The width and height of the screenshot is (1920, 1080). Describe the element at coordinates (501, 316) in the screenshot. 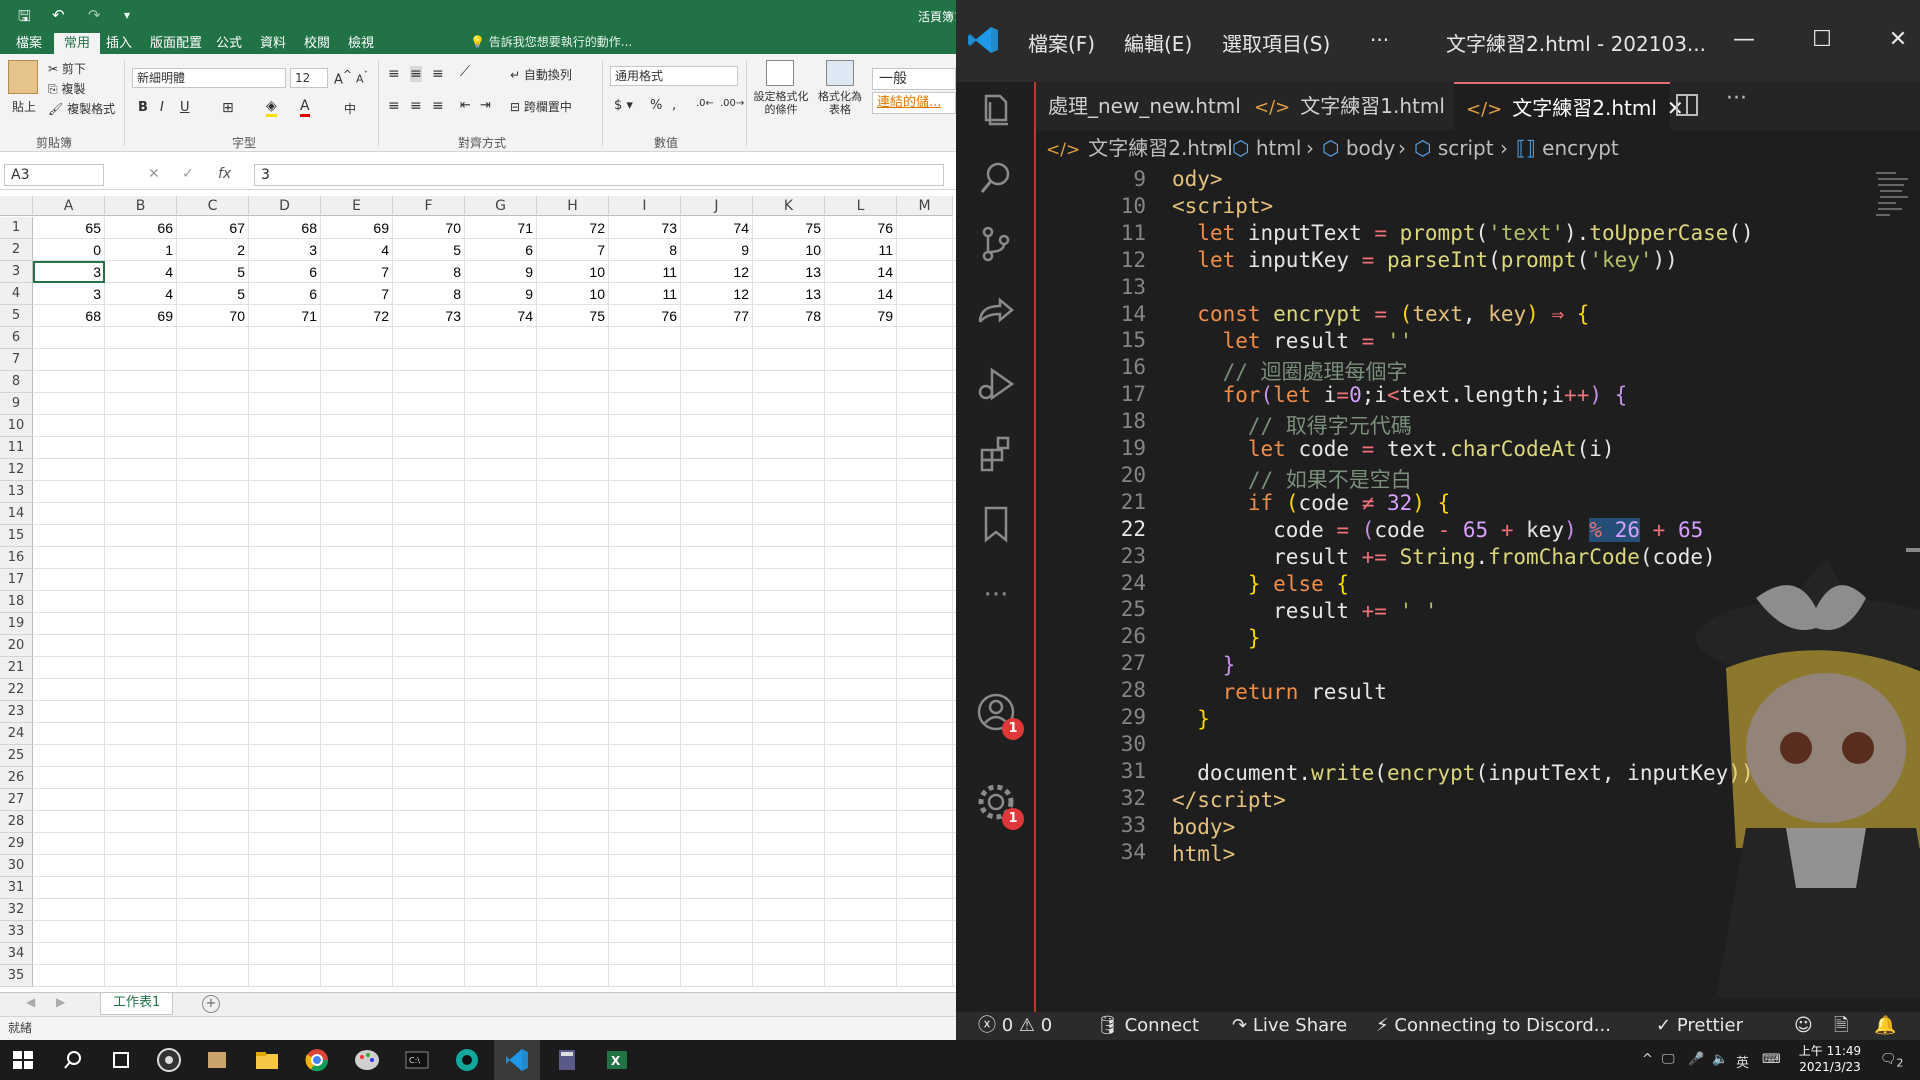

I see `grid-cell: 74` at that location.